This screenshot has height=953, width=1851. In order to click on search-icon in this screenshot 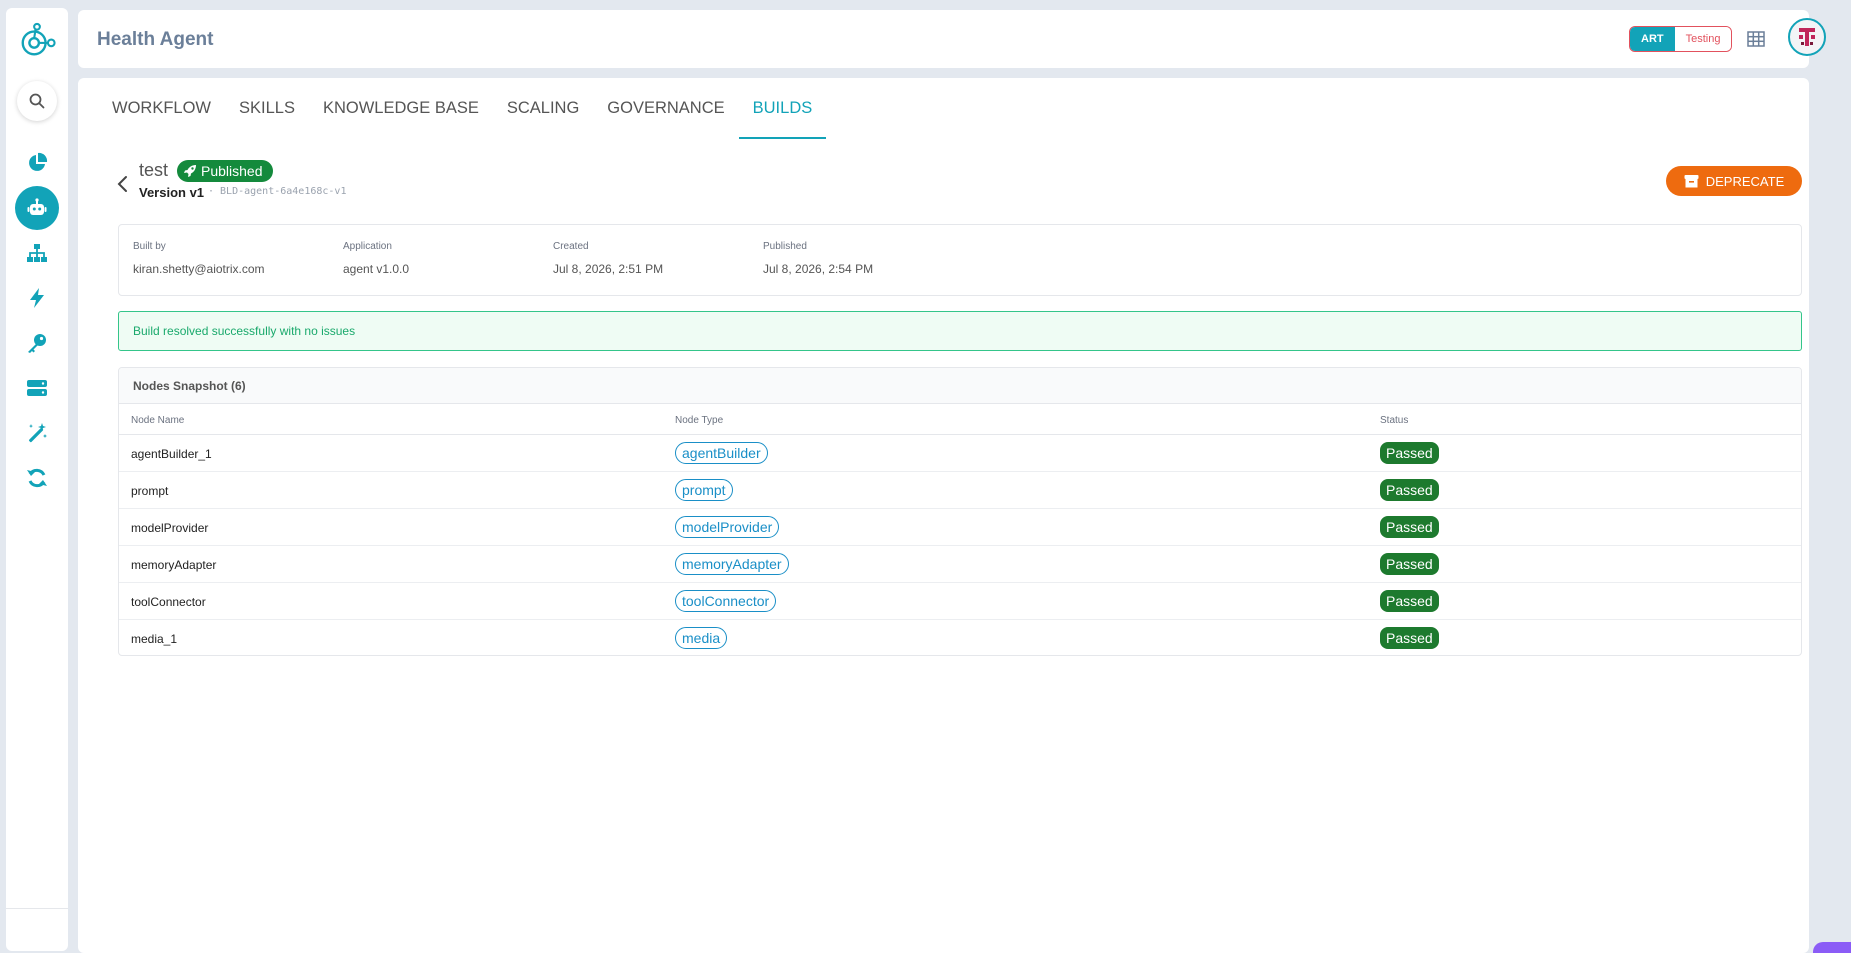, I will do `click(37, 101)`.